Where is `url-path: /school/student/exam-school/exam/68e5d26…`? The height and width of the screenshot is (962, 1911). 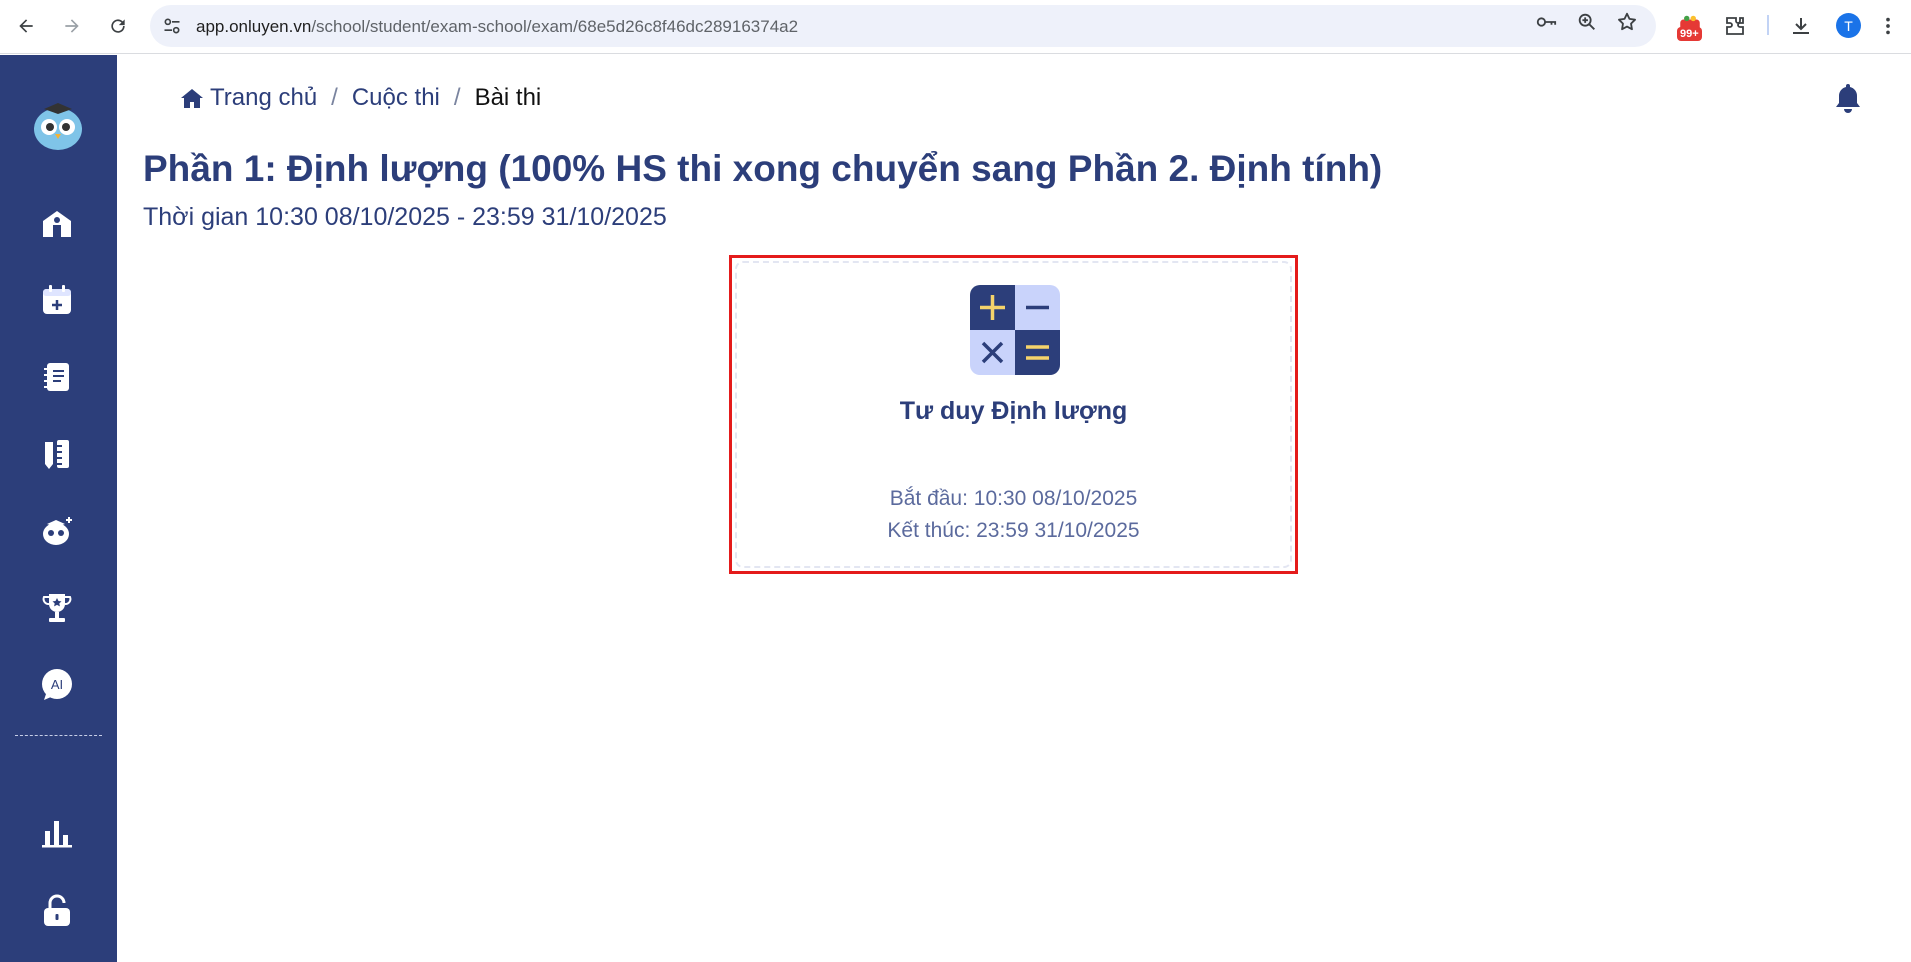
url-path: /school/student/exam-school/exam/68e5d26… is located at coordinates (555, 26).